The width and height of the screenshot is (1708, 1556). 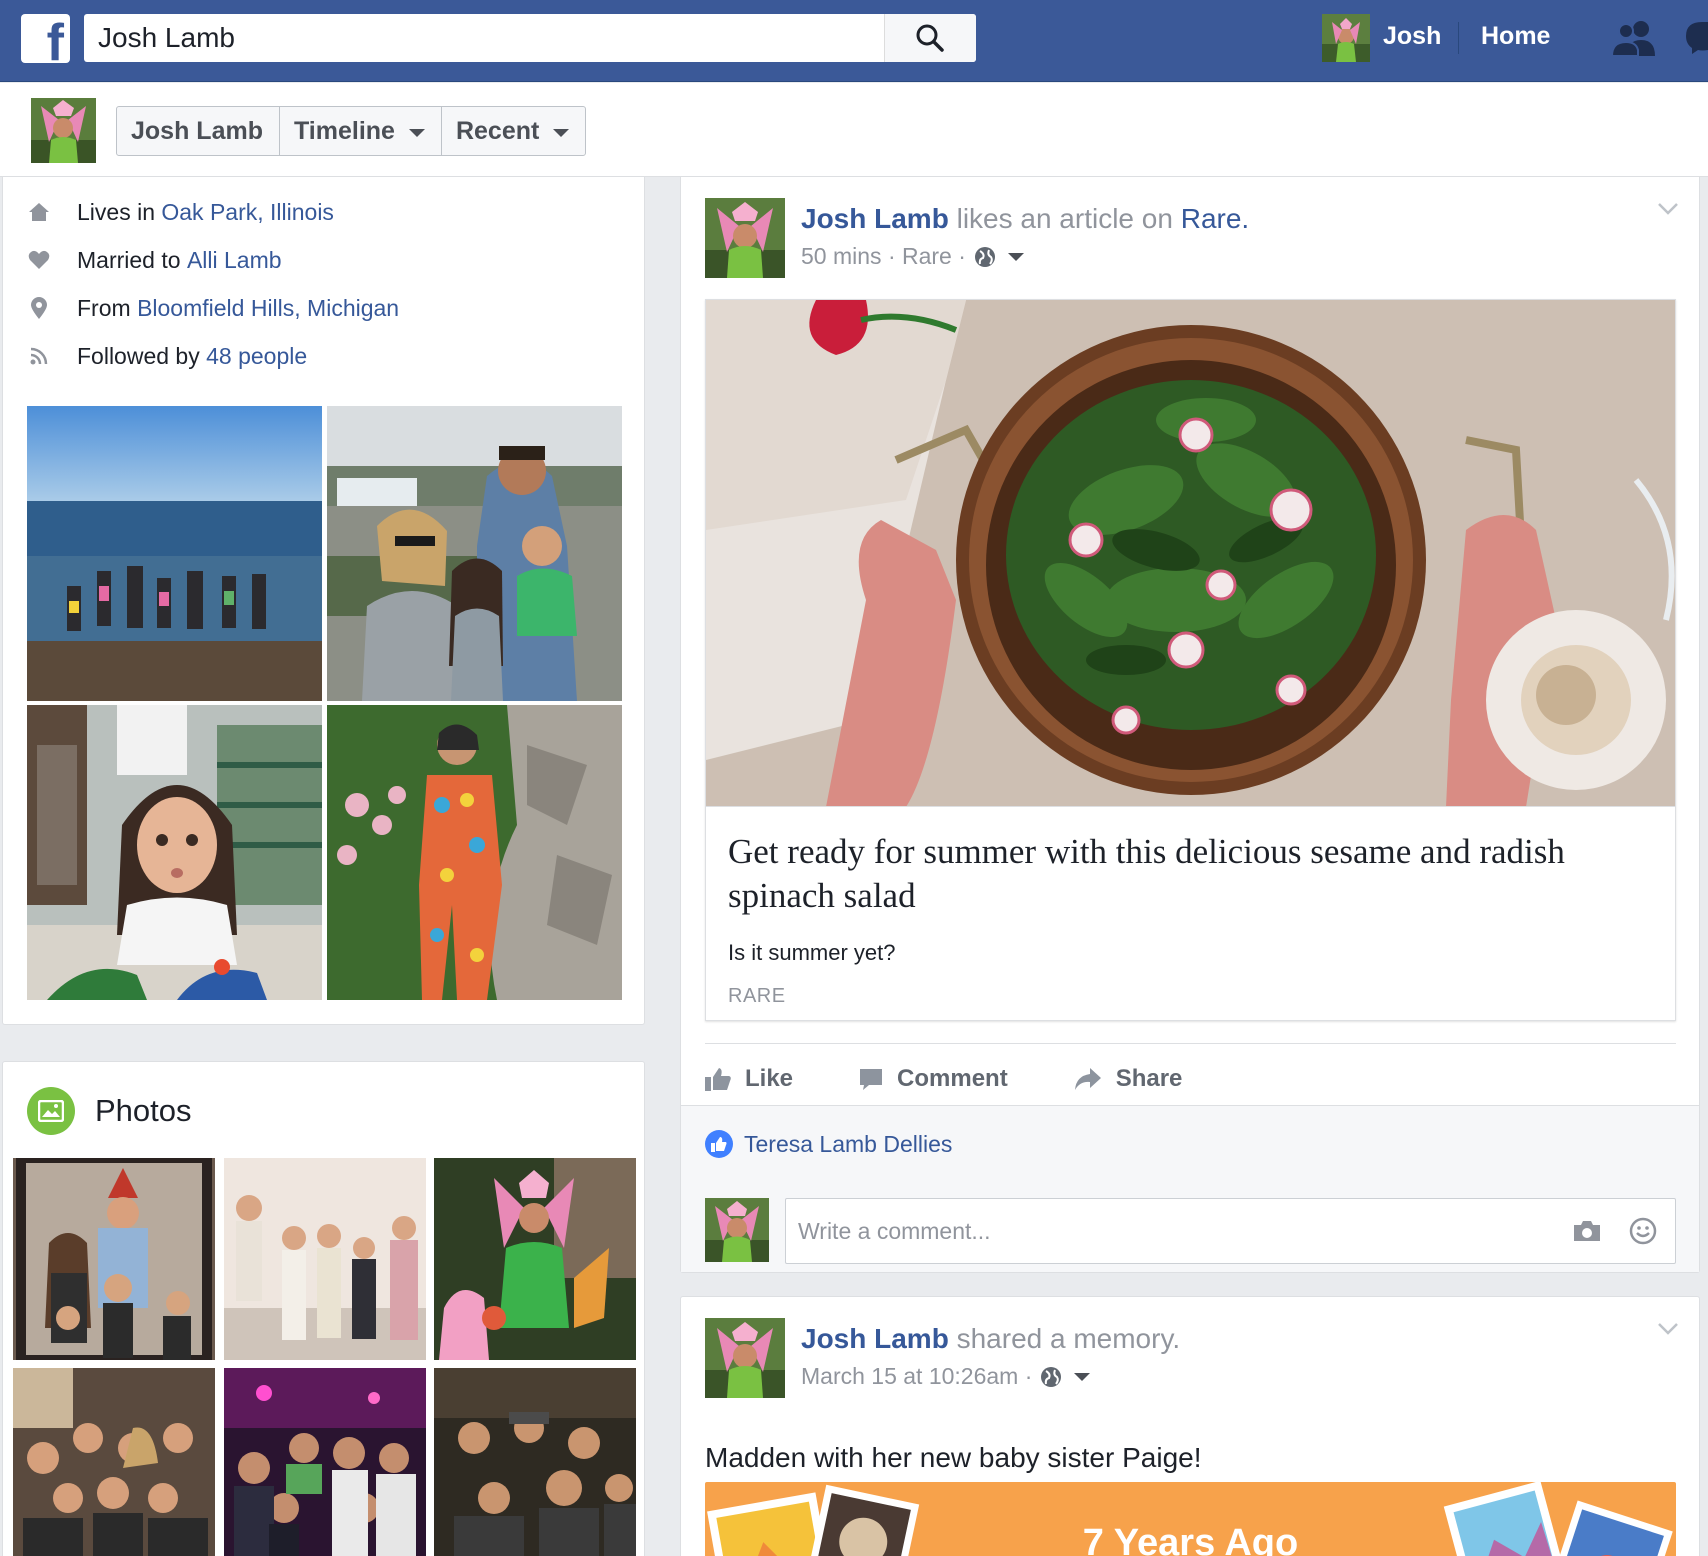 I want to click on user-avatar, so click(x=1346, y=38).